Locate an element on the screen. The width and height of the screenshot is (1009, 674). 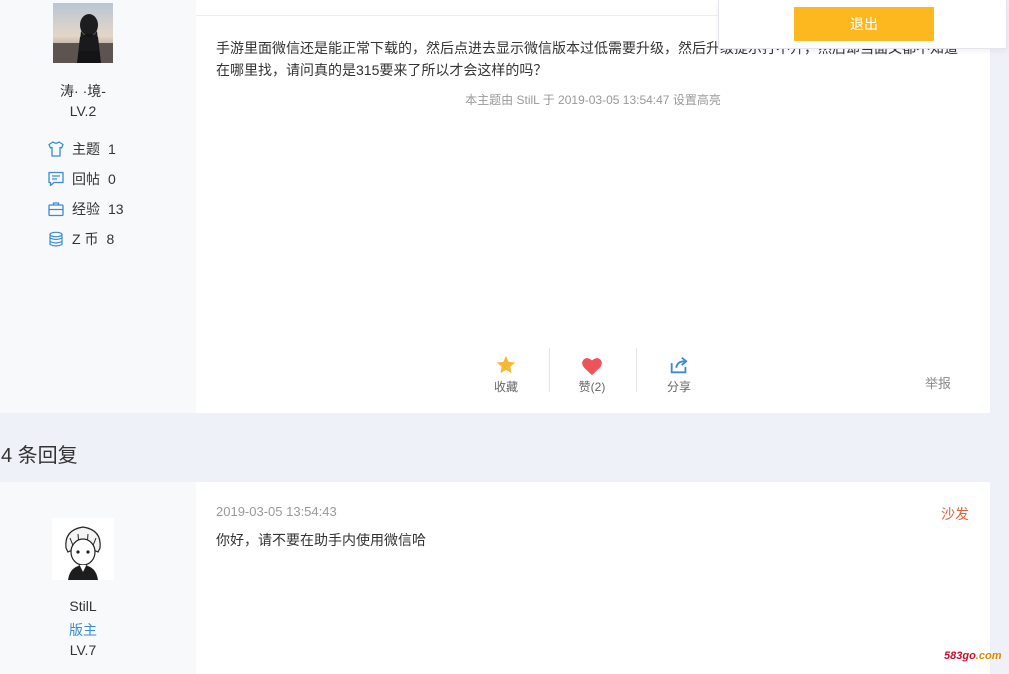
stat-label: 回帖 is located at coordinates (86, 179).